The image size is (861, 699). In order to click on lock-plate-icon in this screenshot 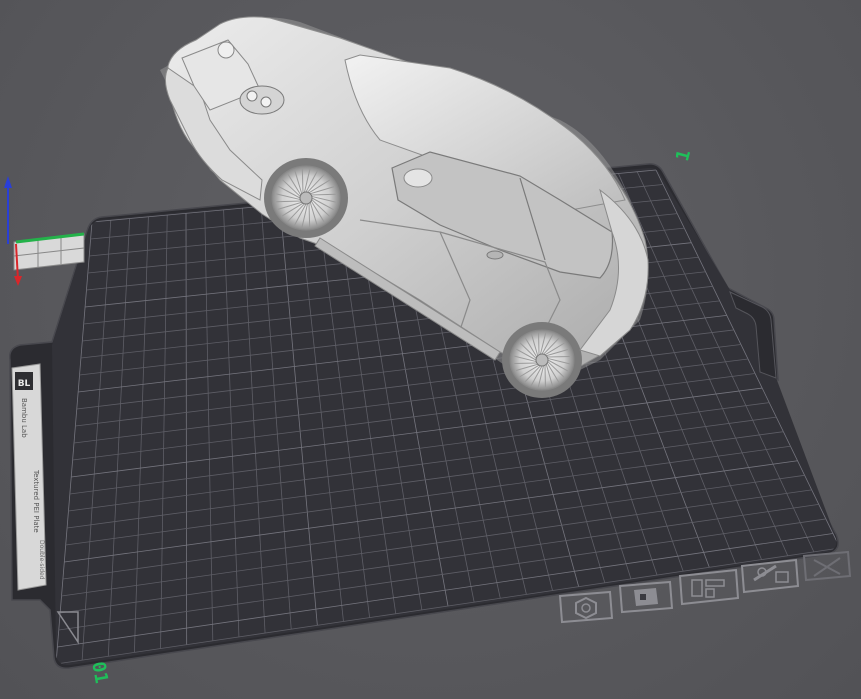, I will do `click(646, 597)`.